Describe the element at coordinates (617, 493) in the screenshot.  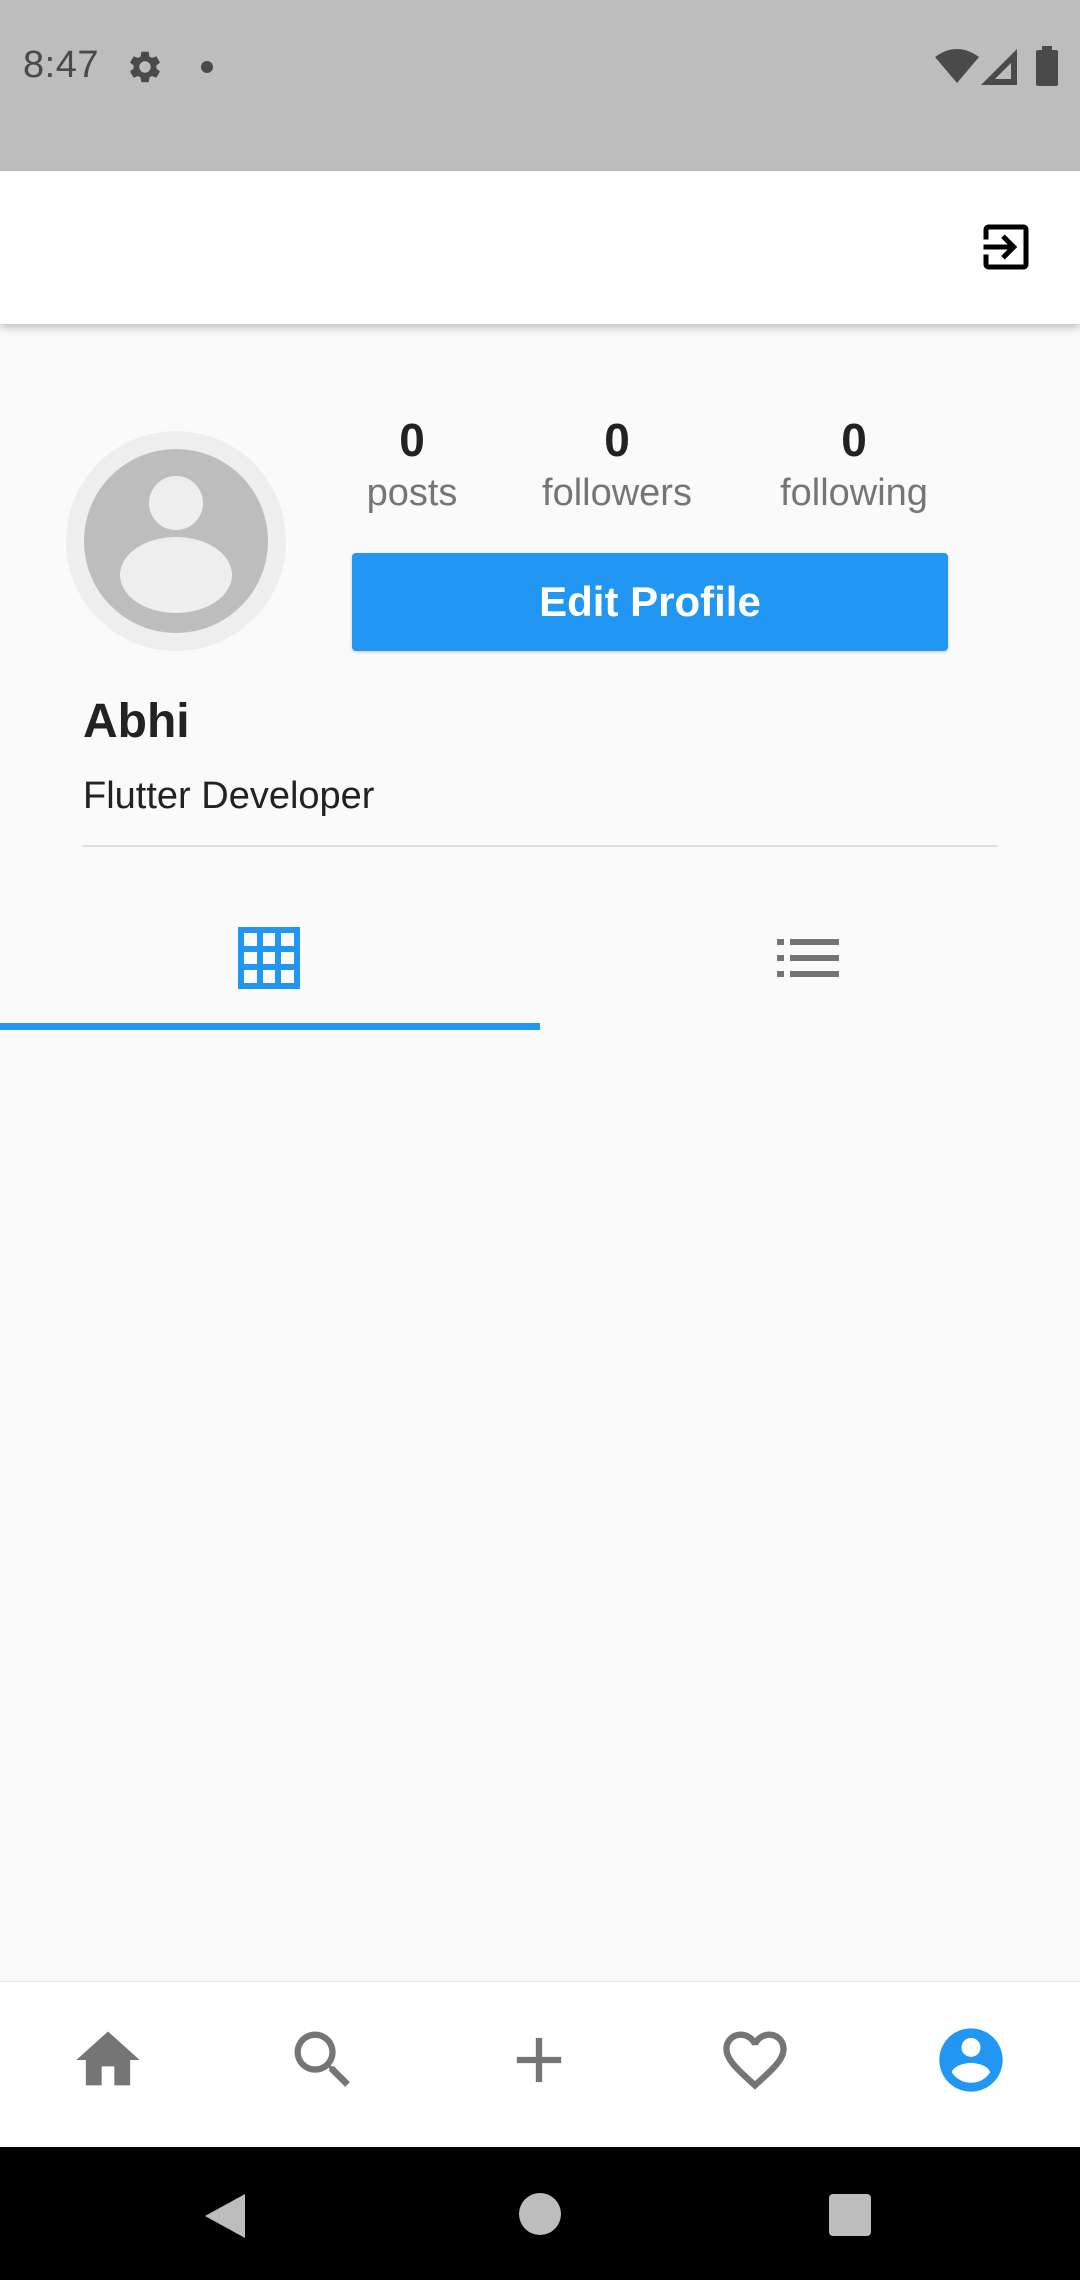
I see `followers-label: followers` at that location.